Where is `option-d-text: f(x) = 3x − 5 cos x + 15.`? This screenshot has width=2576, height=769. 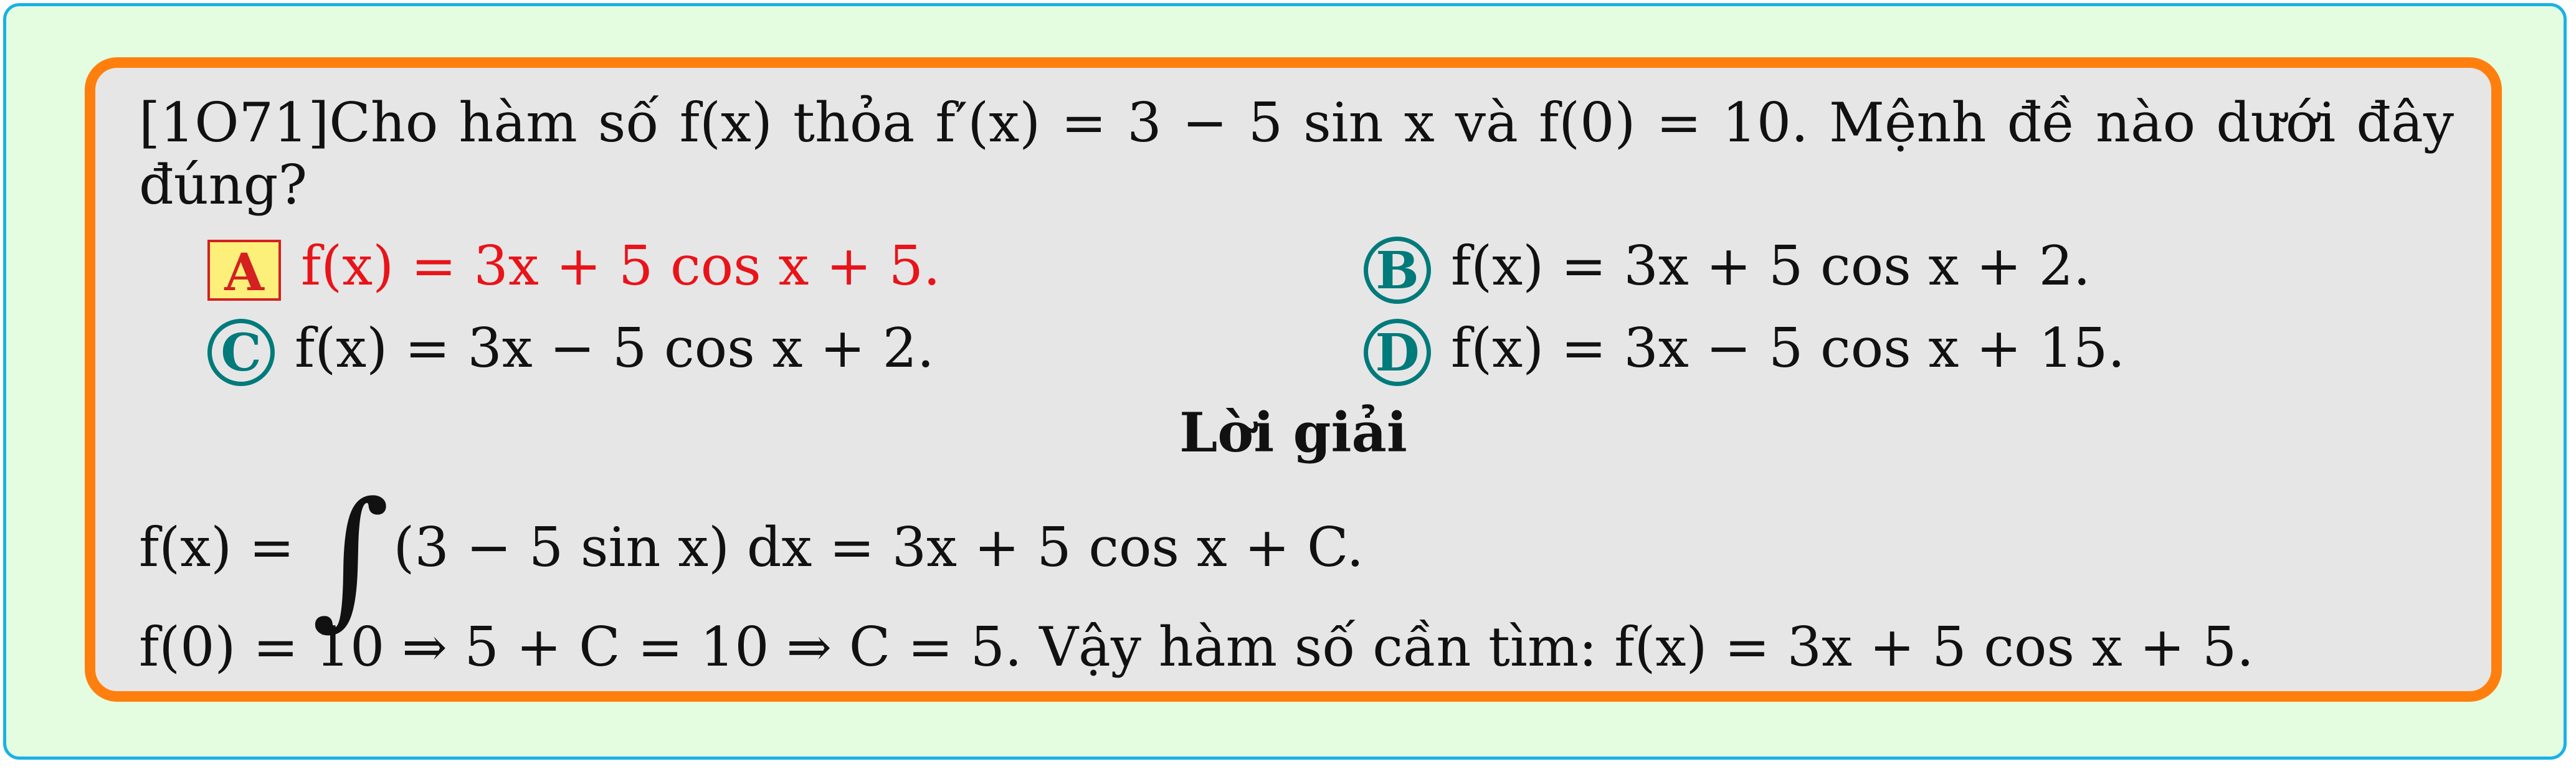 option-d-text: f(x) = 3x − 5 cos x + 15. is located at coordinates (1788, 348).